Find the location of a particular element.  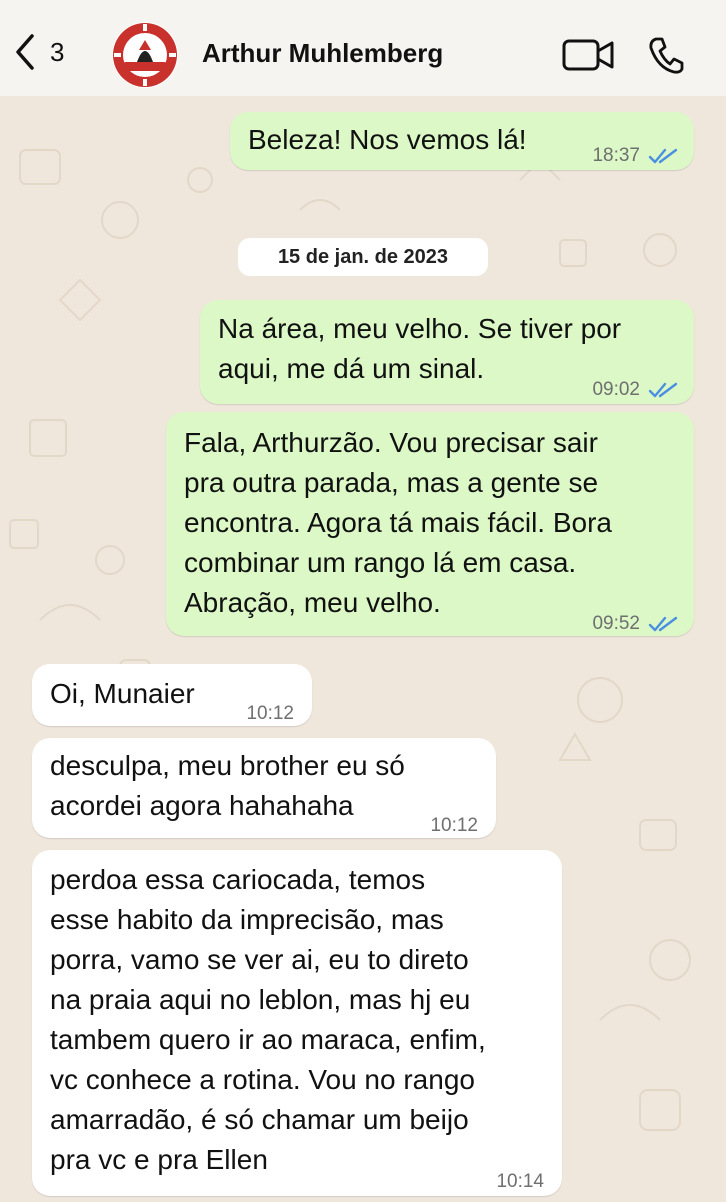

message-time: 09:02 is located at coordinates (616, 389).